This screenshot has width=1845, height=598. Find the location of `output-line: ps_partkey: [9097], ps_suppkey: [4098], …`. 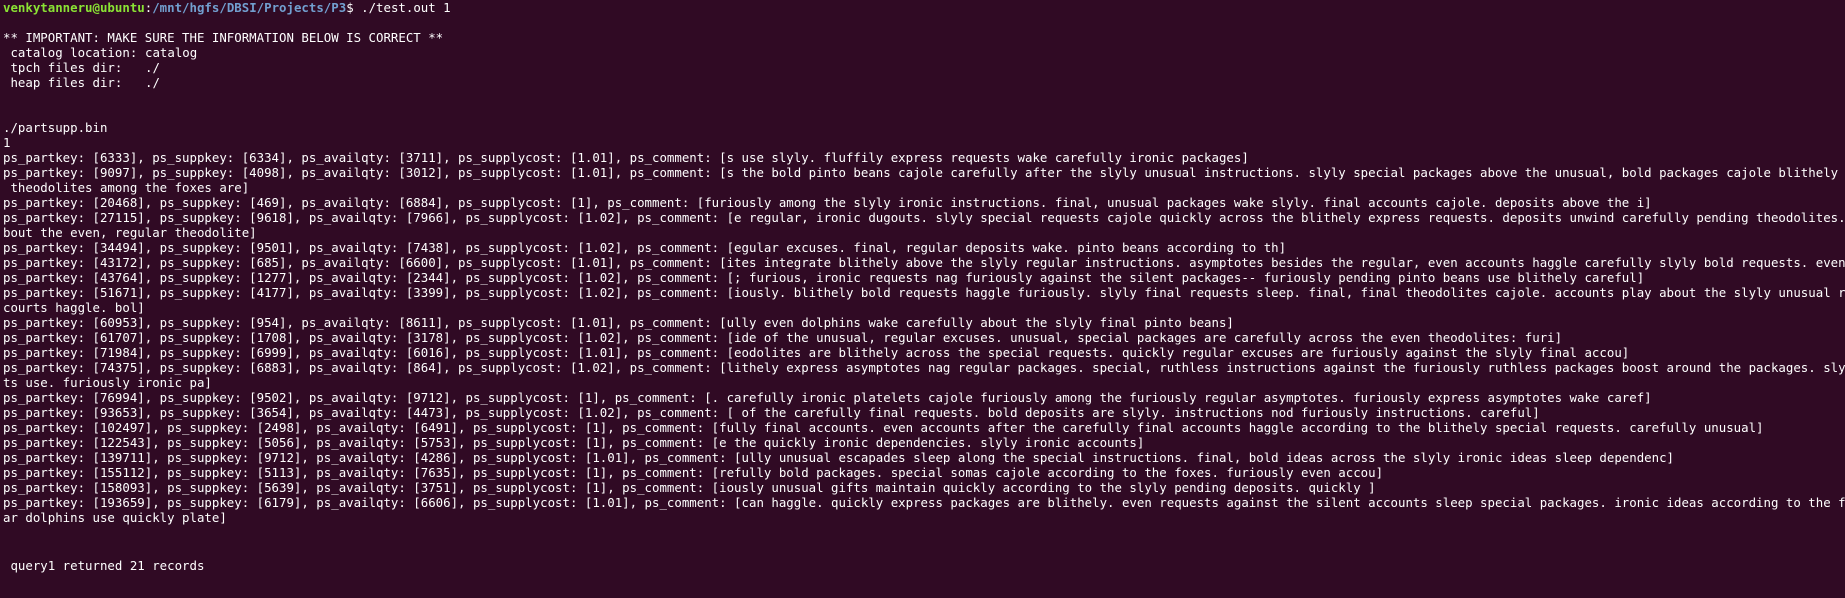

output-line: ps_partkey: [9097], ps_suppkey: [4098], … is located at coordinates (924, 172).